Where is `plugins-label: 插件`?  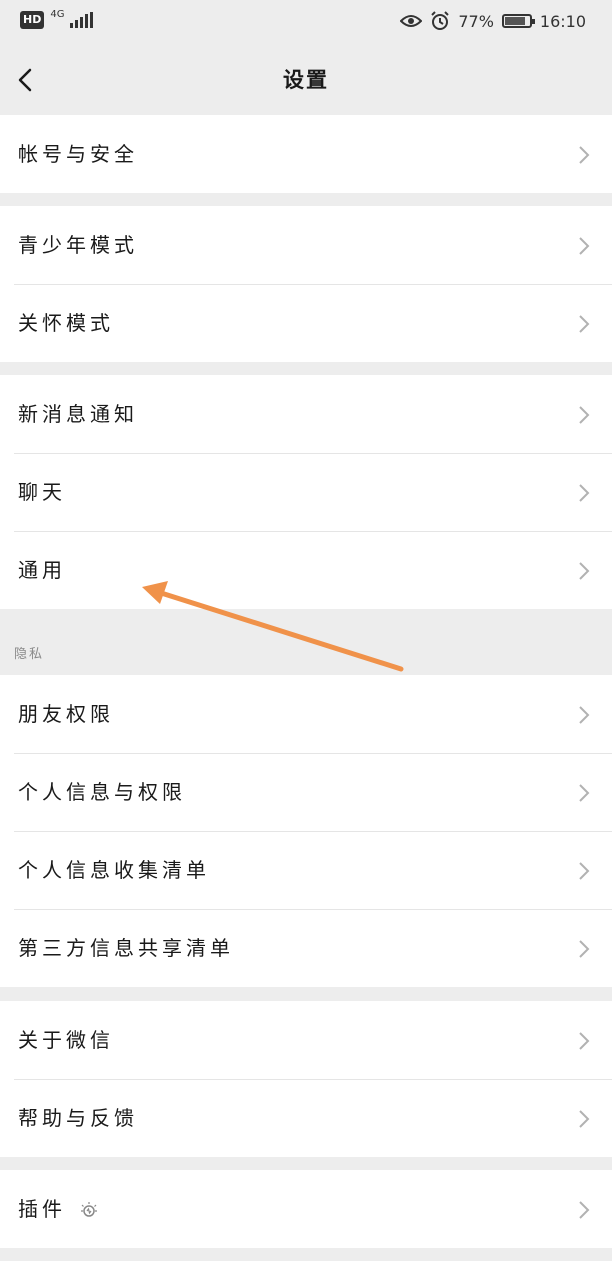
plugins-label: 插件 is located at coordinates (42, 1209).